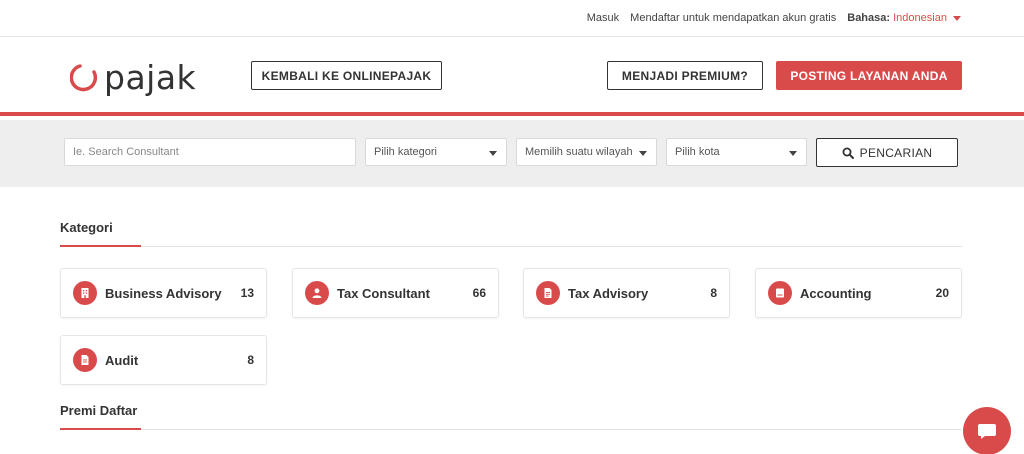 Image resolution: width=1024 pixels, height=454 pixels. I want to click on post-service-button: POSTING LAYANAN ANDA, so click(869, 75).